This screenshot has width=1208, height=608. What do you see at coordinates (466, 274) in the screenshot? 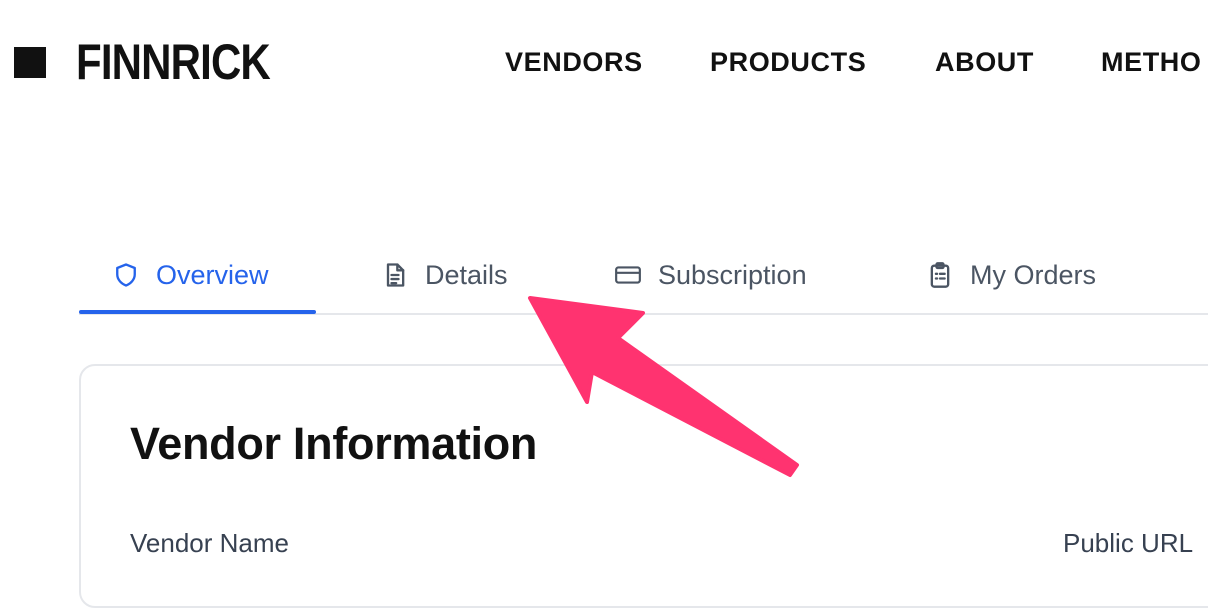
I see `tab-details-label: Details` at bounding box center [466, 274].